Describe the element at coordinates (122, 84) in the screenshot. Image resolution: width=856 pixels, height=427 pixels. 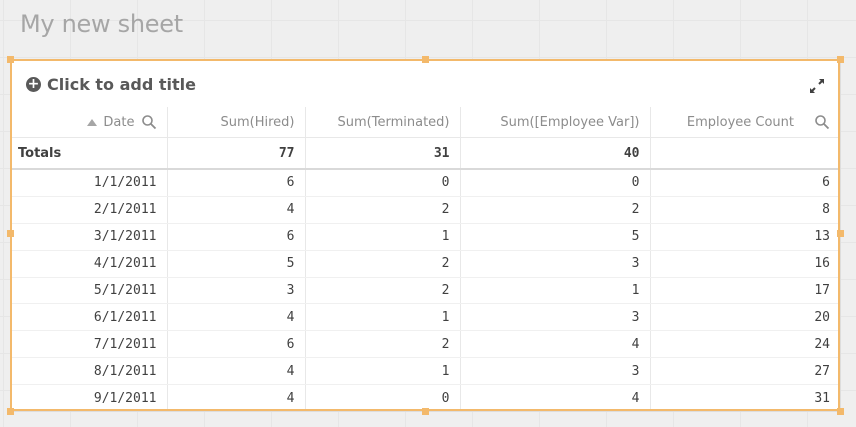
I see `add-title-label: Click to add title` at that location.